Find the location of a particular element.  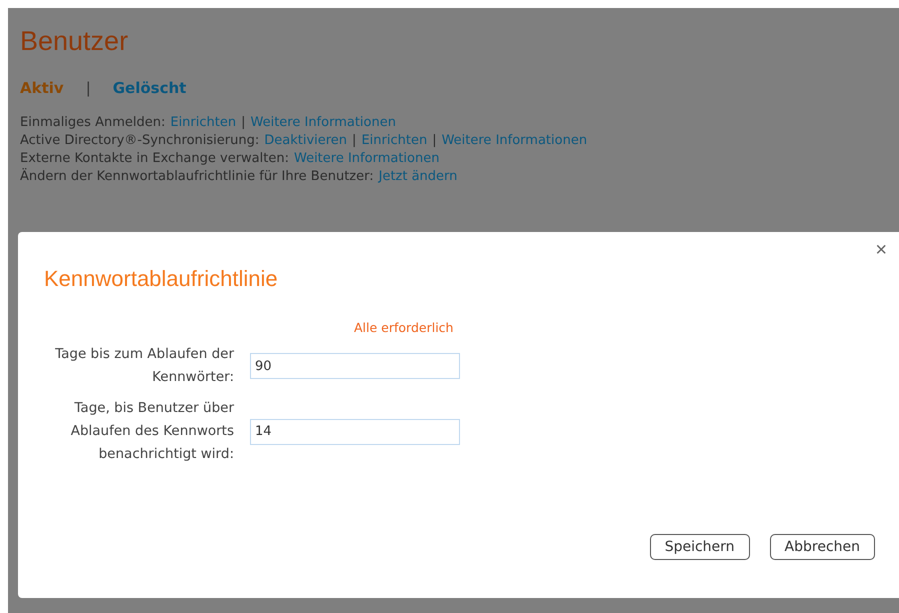

field-label: Tage, bis Benutzer über Ablaufen des Kennworts benachrichtigt wird: is located at coordinates (152, 431).